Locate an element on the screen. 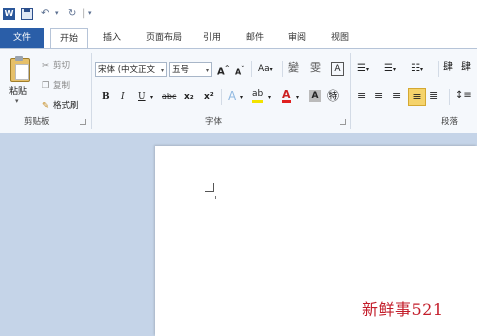  change-case-label: Aa is located at coordinates (264, 69).